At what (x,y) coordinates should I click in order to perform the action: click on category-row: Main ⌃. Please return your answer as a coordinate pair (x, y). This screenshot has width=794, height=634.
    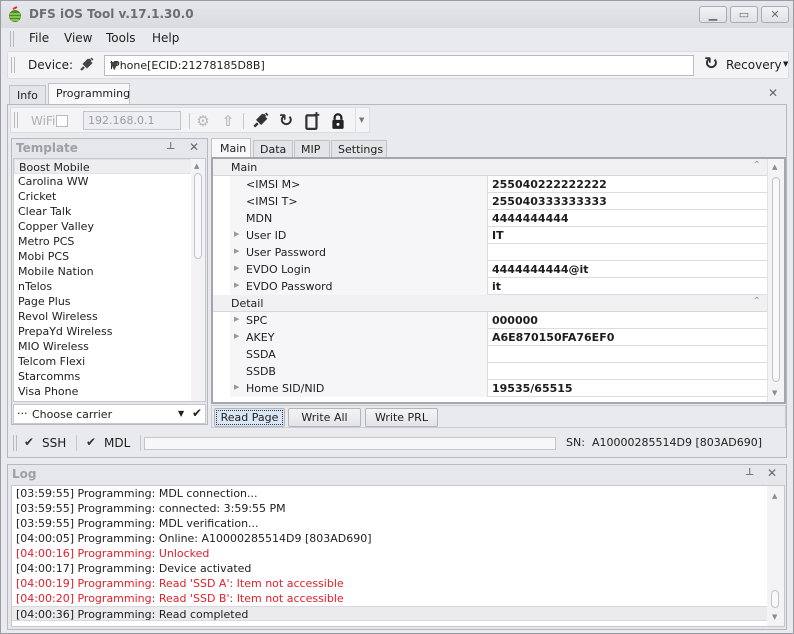
    Looking at the image, I should click on (490, 167).